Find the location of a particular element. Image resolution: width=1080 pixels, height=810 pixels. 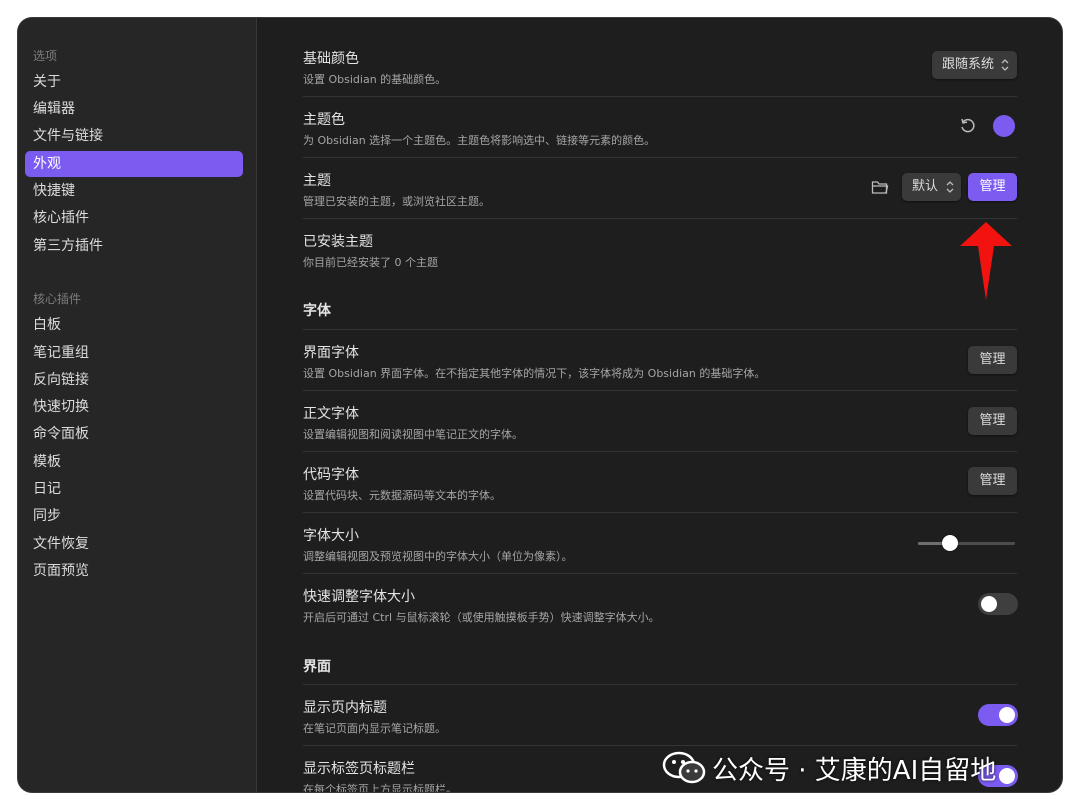

watermark-text: 公众号 · 艾康的AI自留地 is located at coordinates (854, 771).